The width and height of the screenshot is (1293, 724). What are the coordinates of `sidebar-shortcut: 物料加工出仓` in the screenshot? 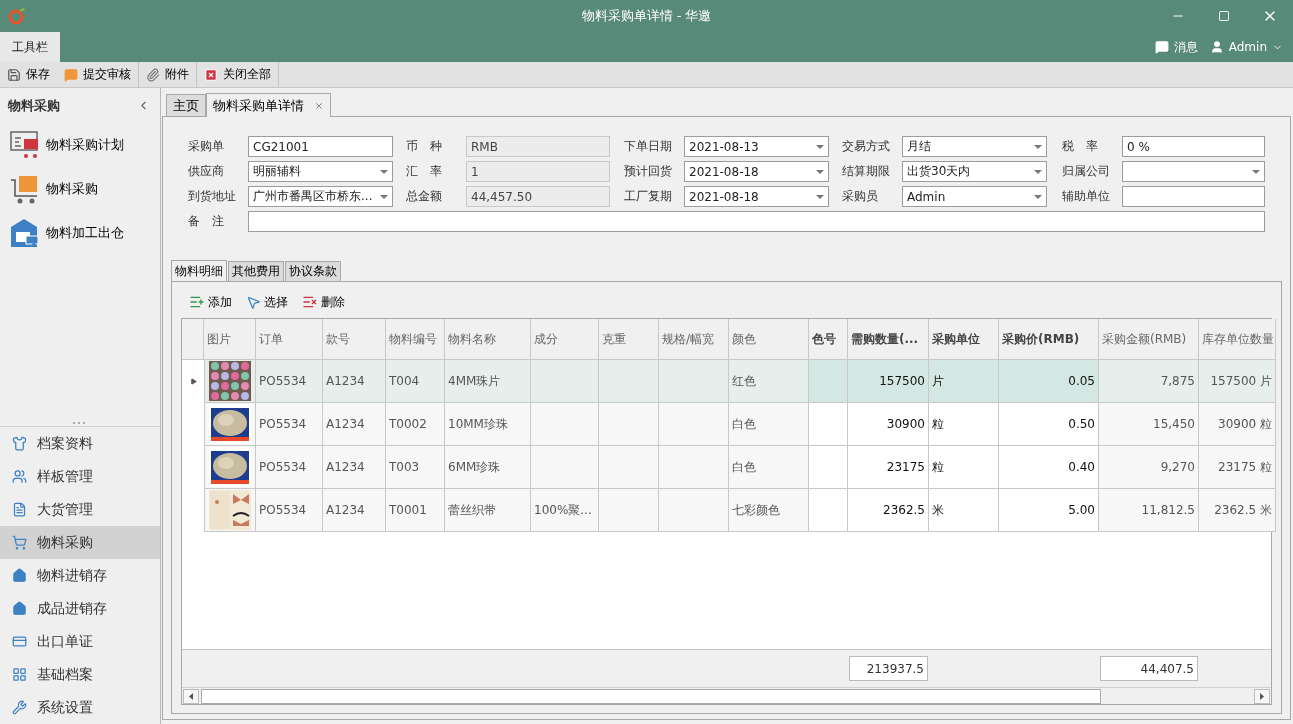 It's located at (80, 233).